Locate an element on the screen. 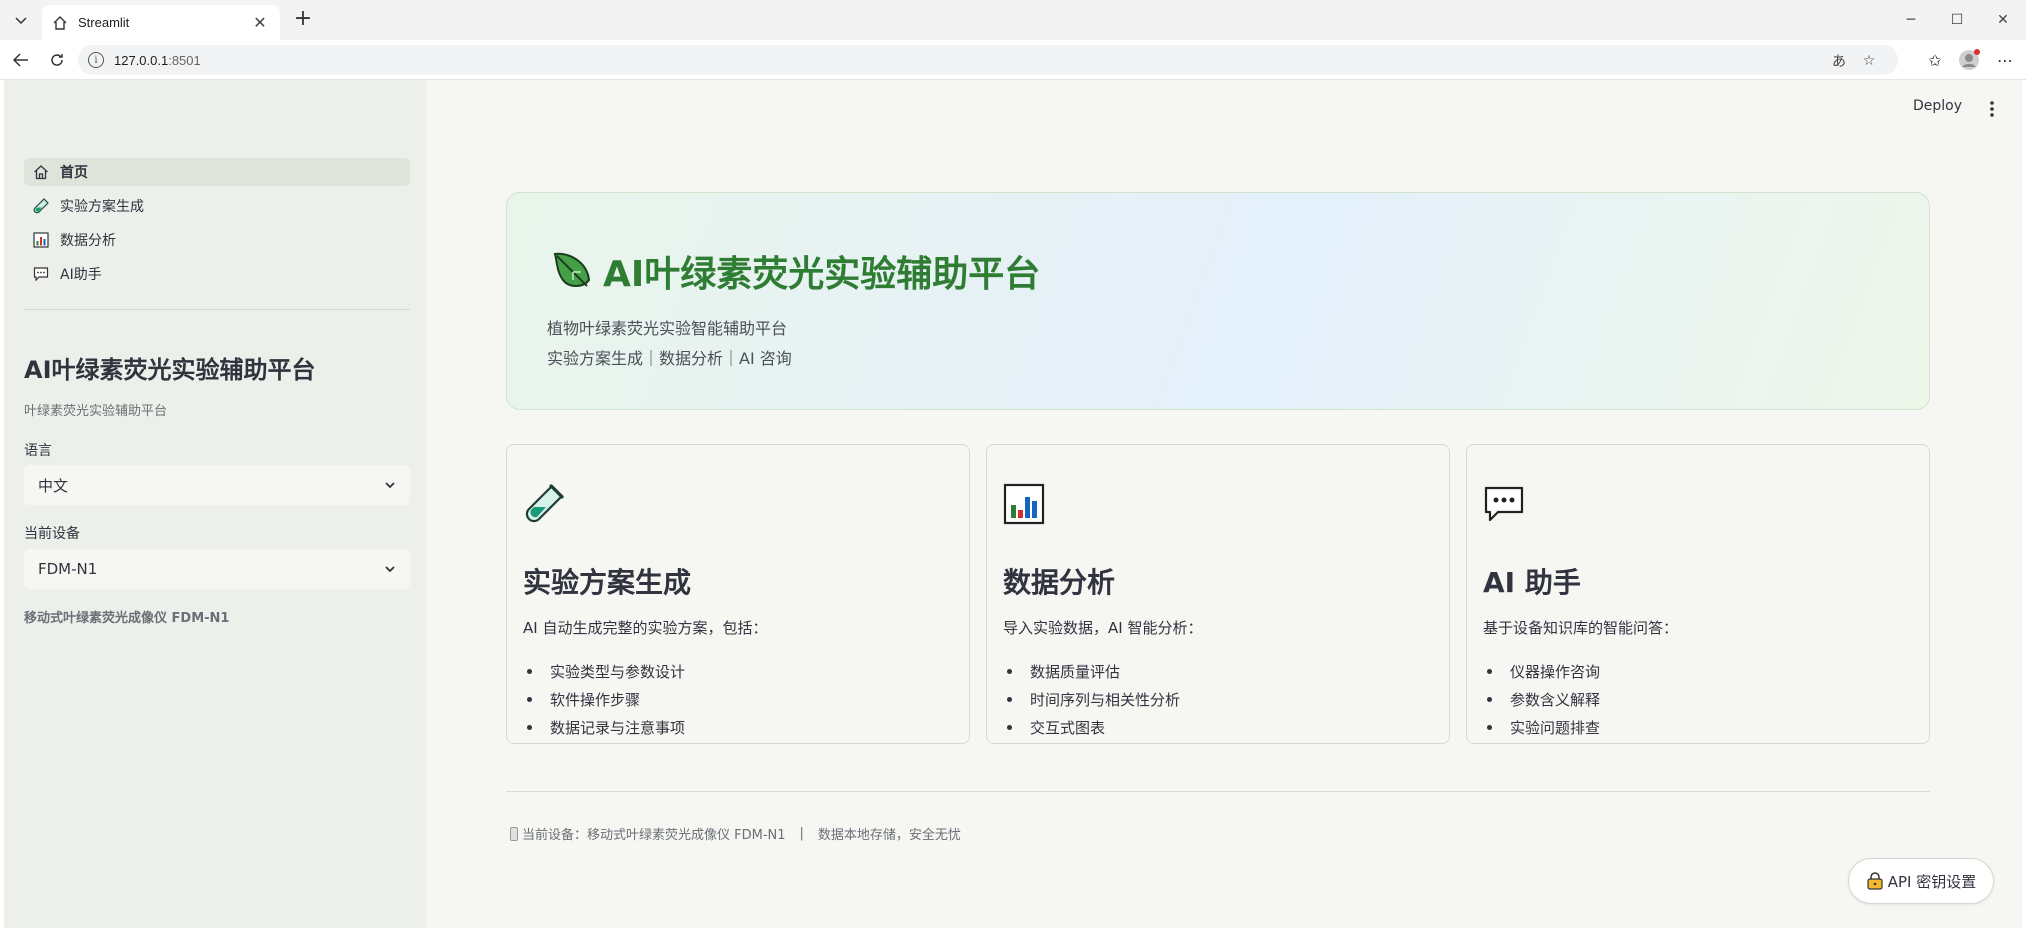 This screenshot has height=932, width=2026. card-title: 数据分析 is located at coordinates (1059, 582).